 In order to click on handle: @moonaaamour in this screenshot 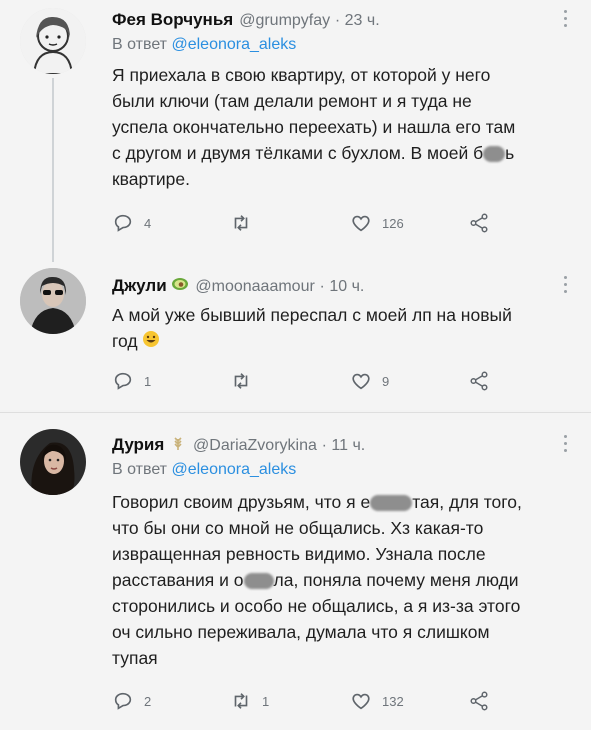, I will do `click(254, 286)`.